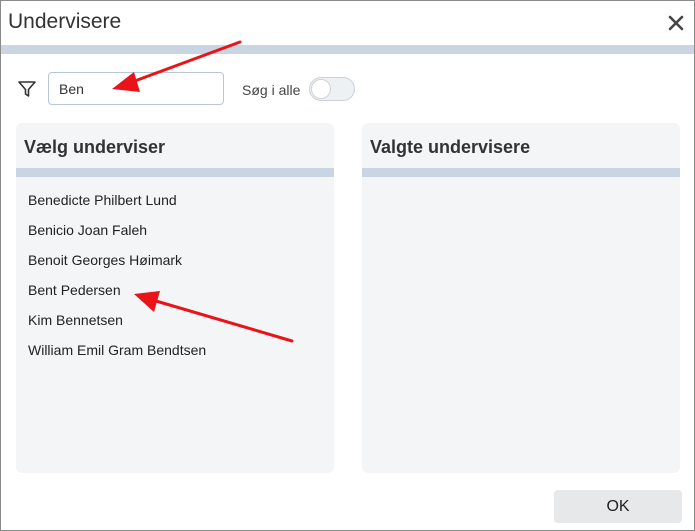 This screenshot has width=695, height=531. Describe the element at coordinates (521, 172) in the screenshot. I see `selected-panel-divider` at that location.